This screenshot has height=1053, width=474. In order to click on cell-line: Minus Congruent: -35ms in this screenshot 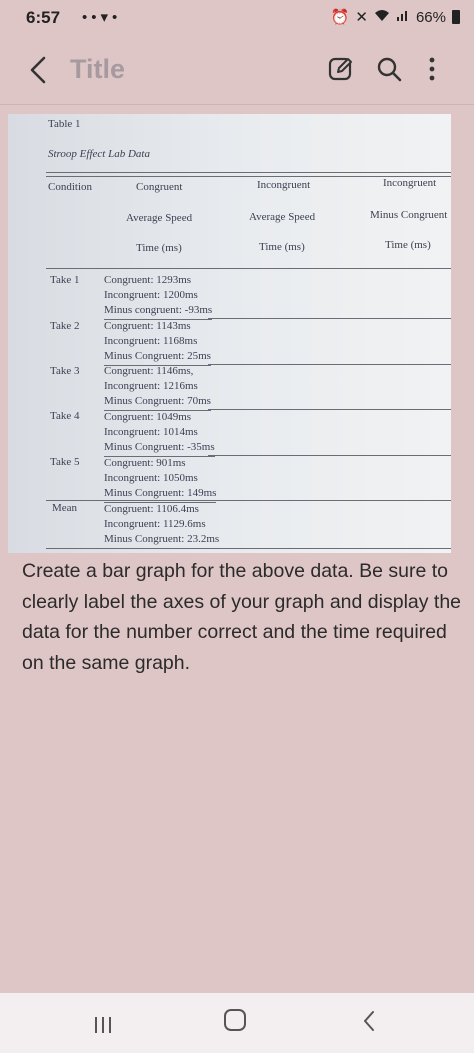, I will do `click(159, 448)`.